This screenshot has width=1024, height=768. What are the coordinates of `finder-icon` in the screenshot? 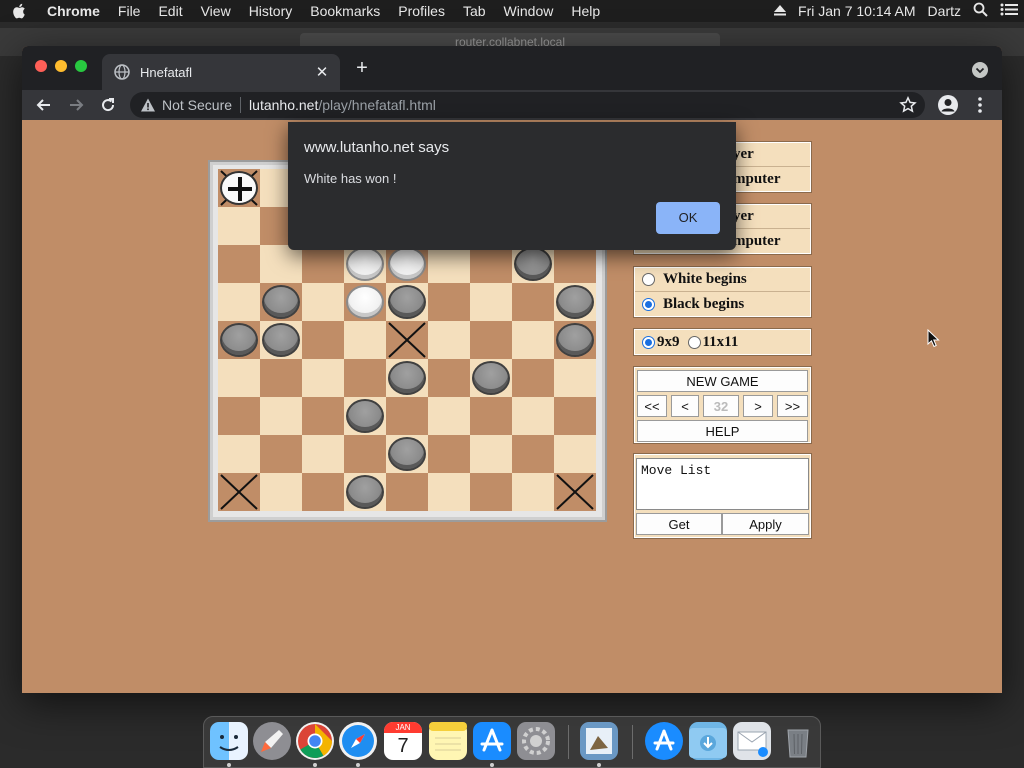 It's located at (229, 741).